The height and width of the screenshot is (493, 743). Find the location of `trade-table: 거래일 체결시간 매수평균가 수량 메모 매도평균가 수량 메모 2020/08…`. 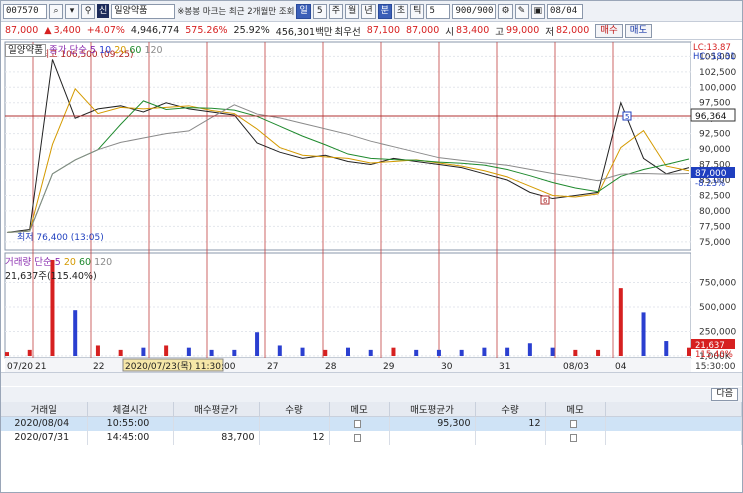

trade-table: 거래일 체결시간 매수평균가 수량 메모 매도평균가 수량 메모 2020/08… is located at coordinates (371, 423).